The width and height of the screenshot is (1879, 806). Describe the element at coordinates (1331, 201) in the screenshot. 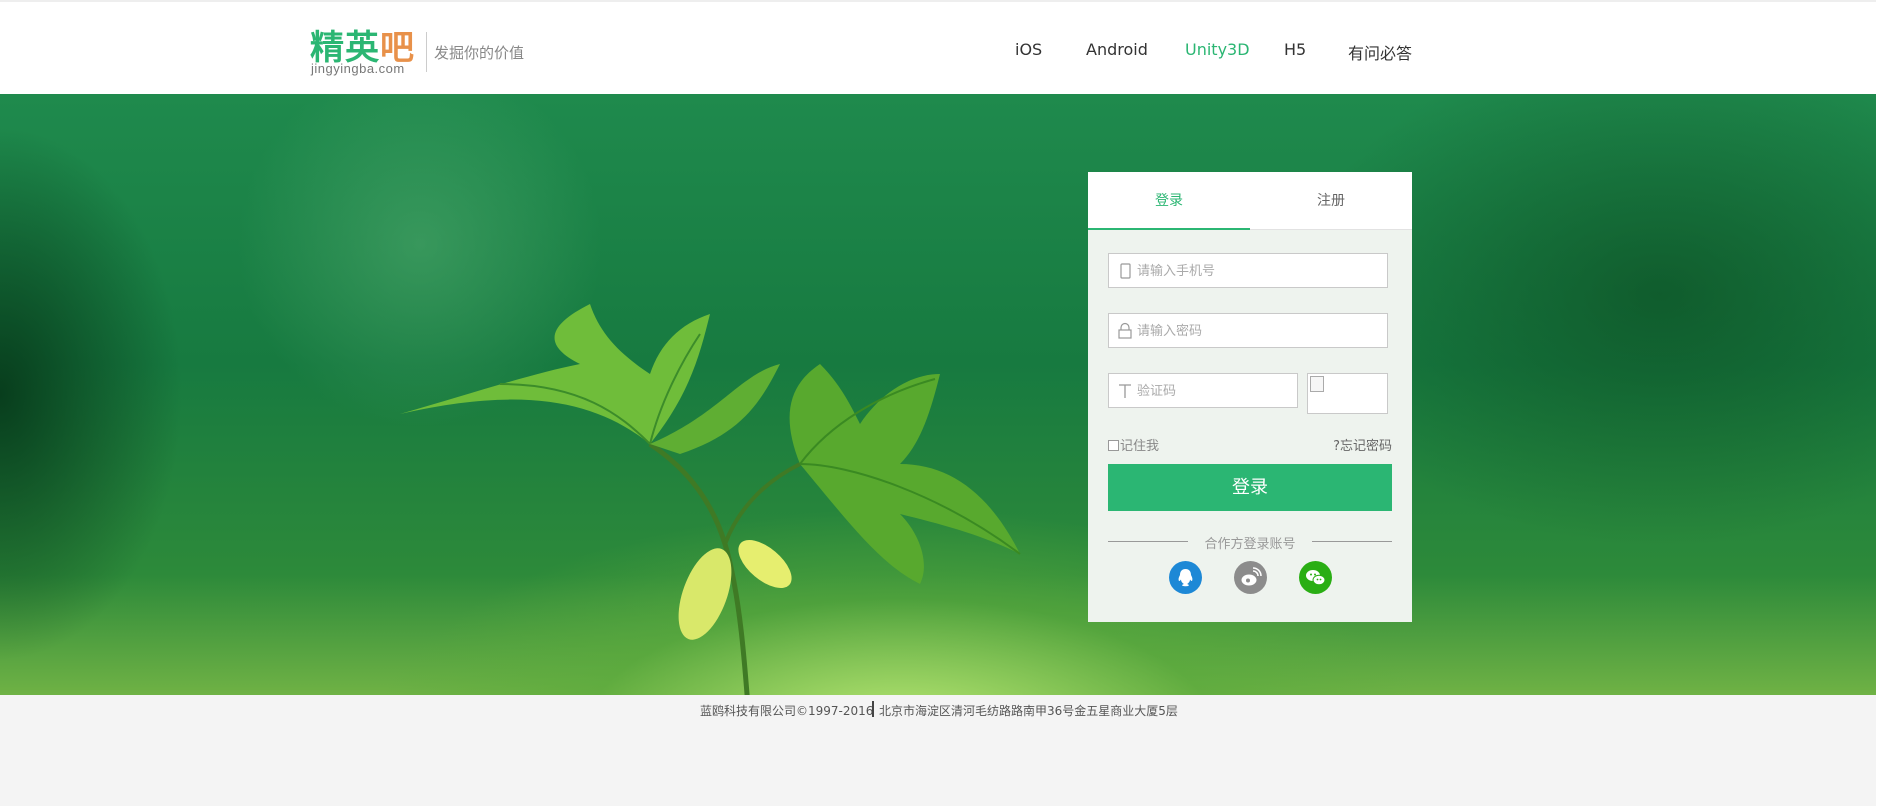

I see `tab-register: 注册` at that location.